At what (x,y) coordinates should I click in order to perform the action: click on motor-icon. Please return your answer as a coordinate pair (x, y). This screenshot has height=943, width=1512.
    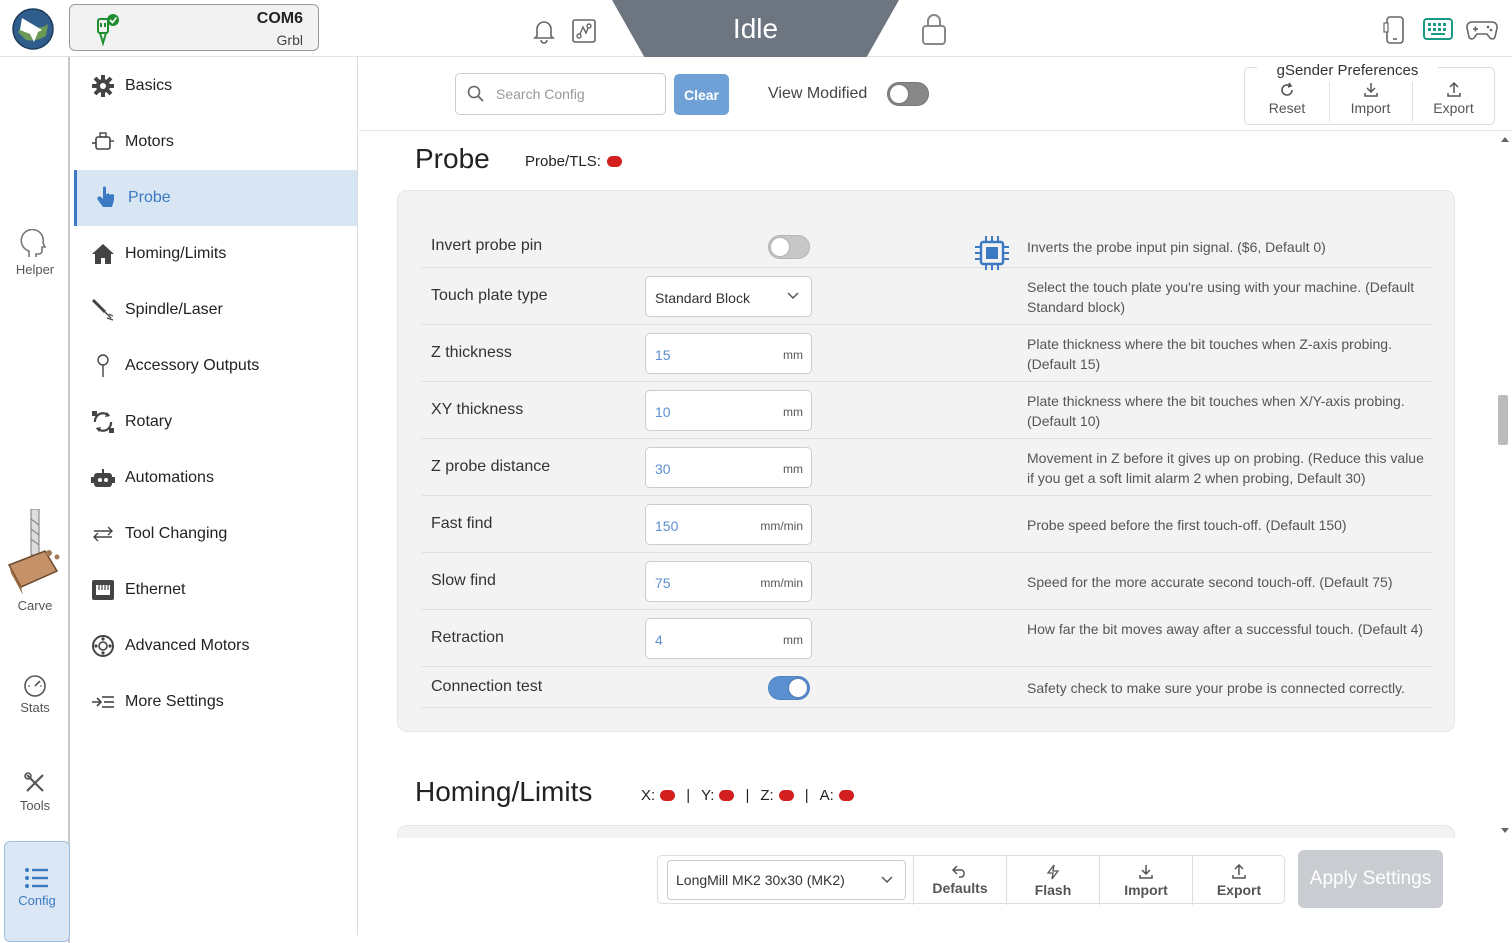
    Looking at the image, I should click on (103, 142).